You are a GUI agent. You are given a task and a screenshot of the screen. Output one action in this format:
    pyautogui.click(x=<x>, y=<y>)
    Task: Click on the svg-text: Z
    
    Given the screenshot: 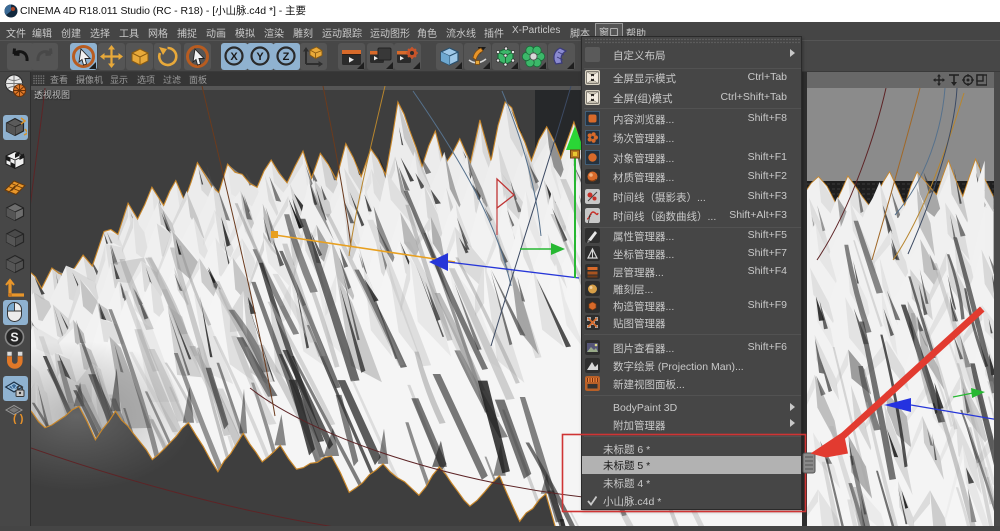 What is the action you would take?
    pyautogui.click(x=286, y=57)
    